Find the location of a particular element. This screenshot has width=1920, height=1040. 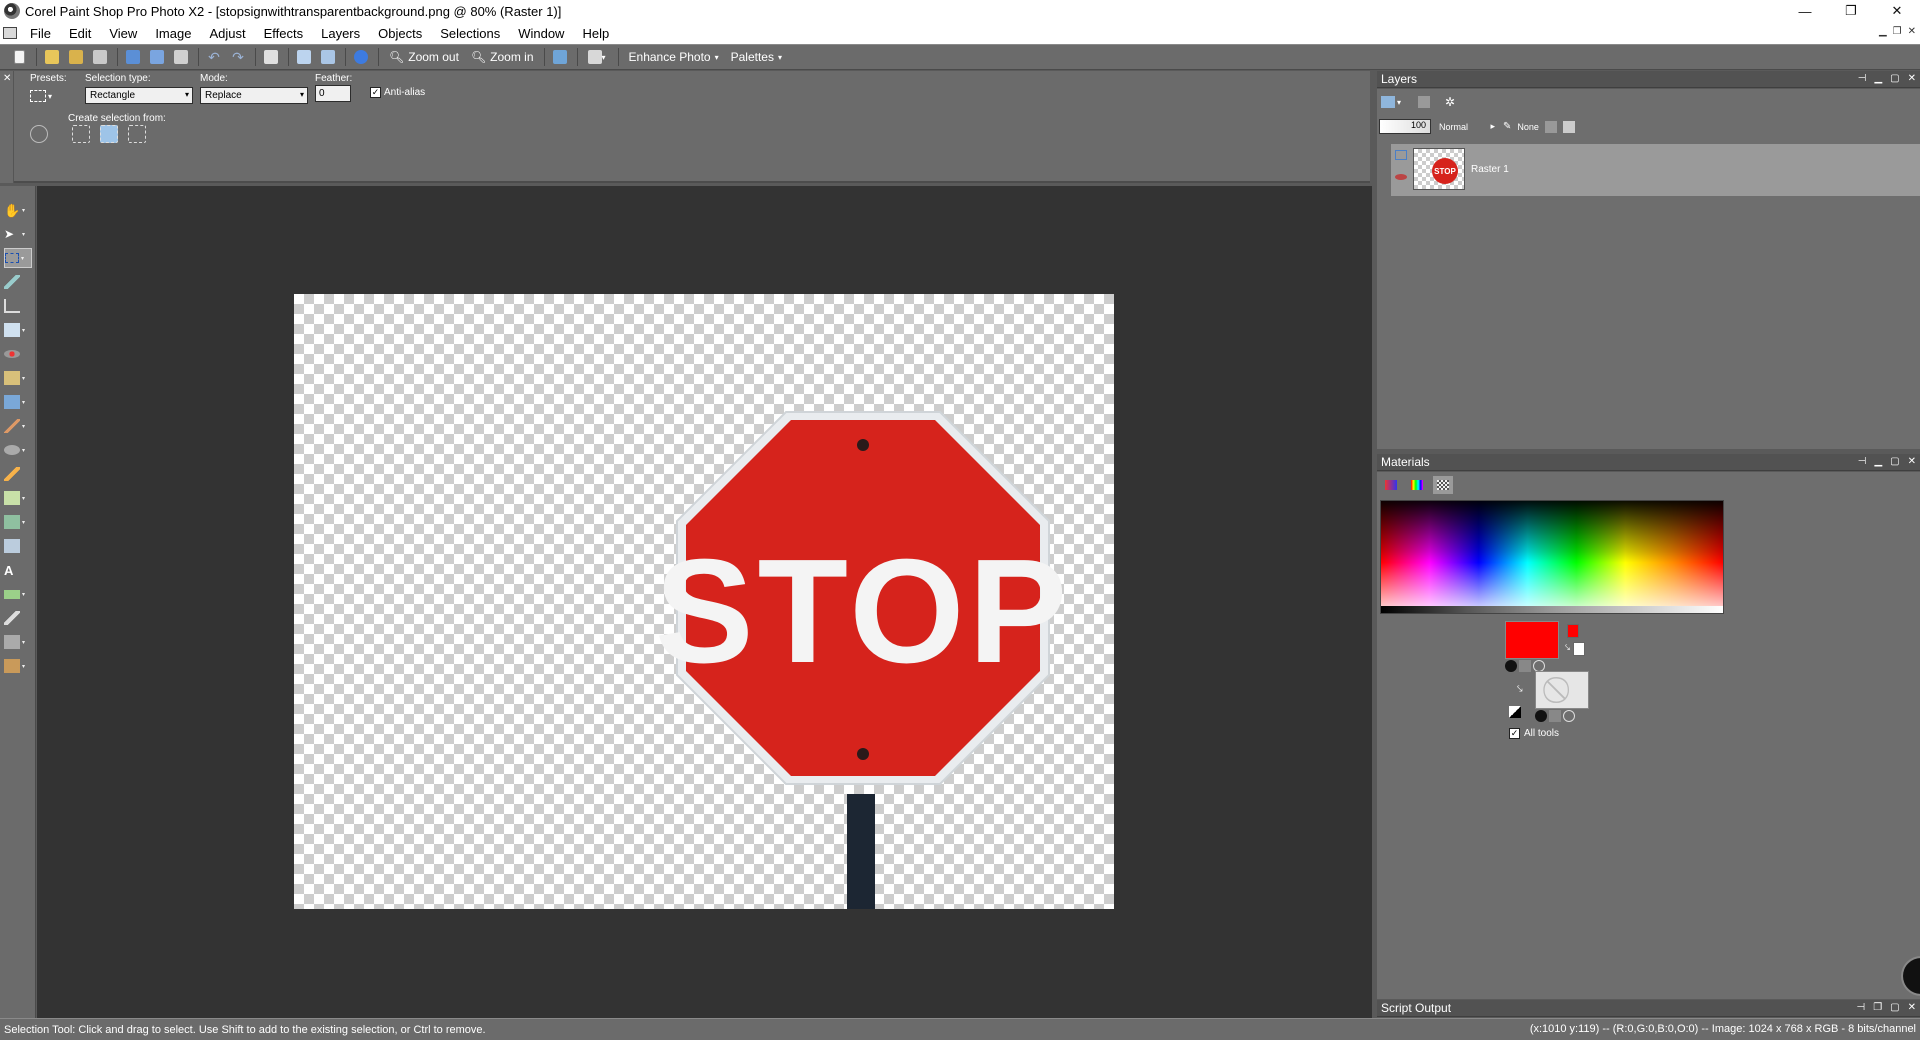

zoom-in-button: 🔍︎ Zoom in is located at coordinates (502, 57).